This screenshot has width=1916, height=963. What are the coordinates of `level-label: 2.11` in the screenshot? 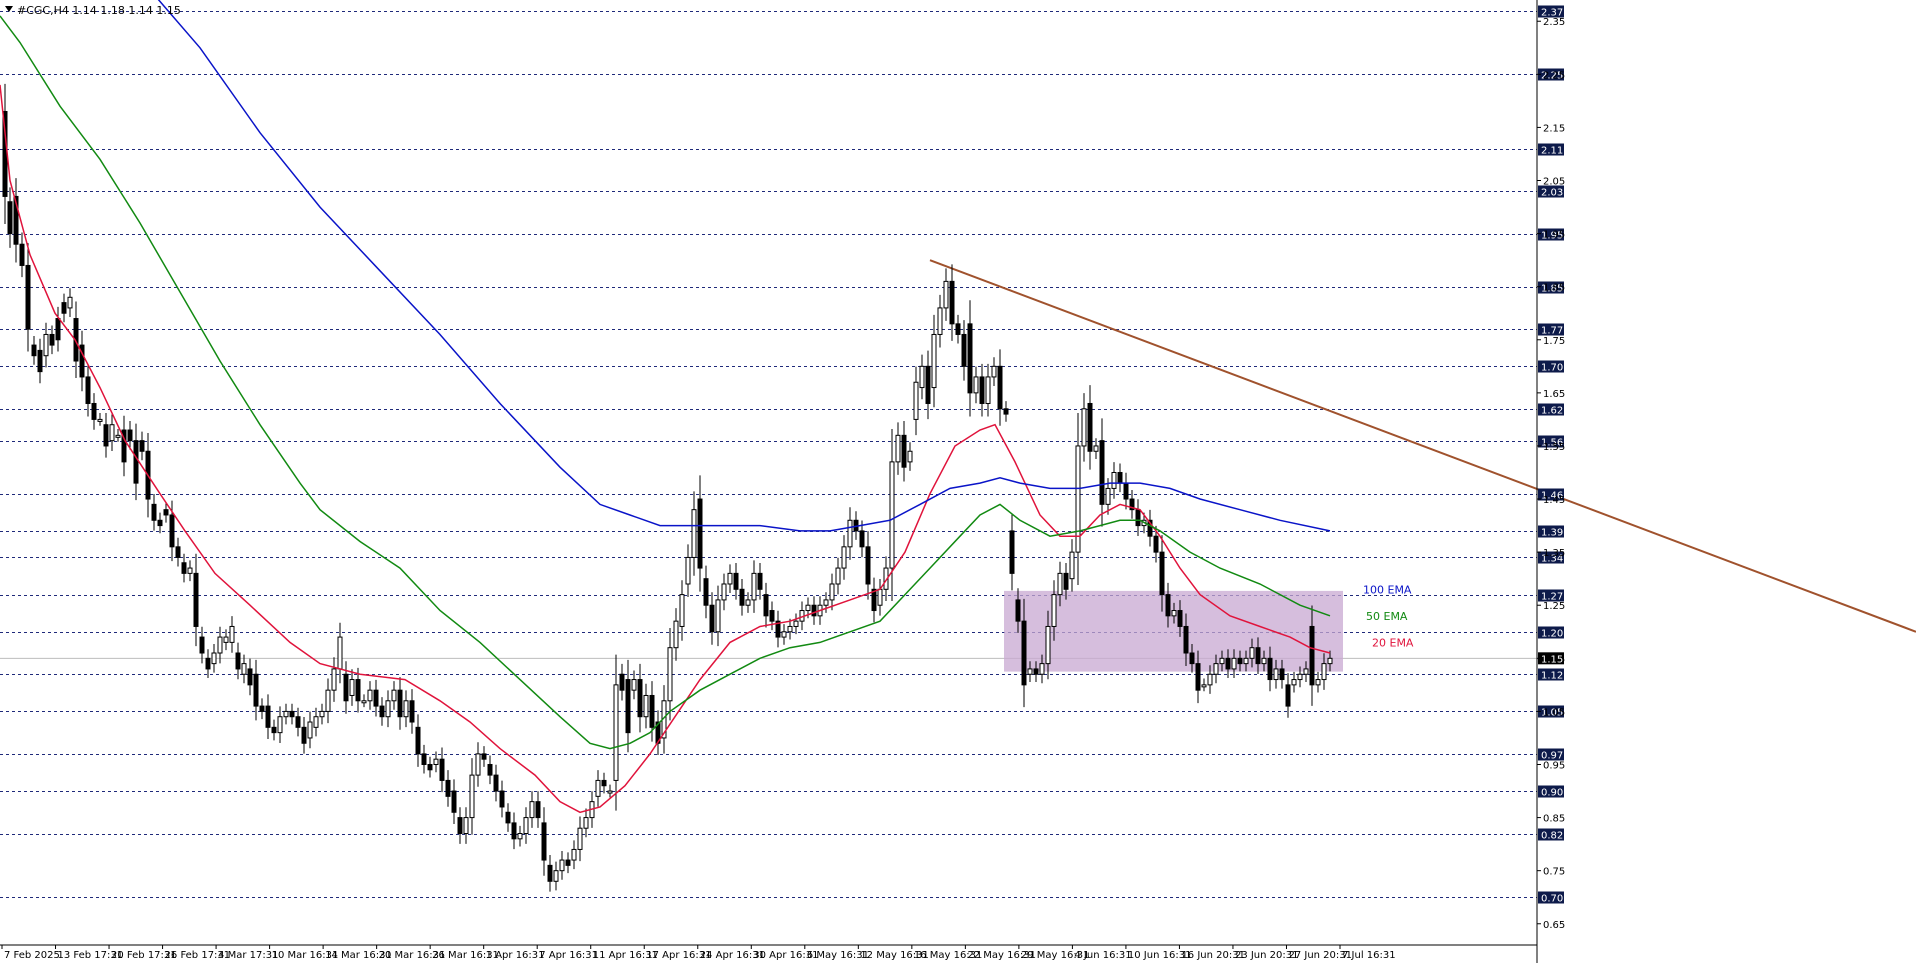 It's located at (1552, 151).